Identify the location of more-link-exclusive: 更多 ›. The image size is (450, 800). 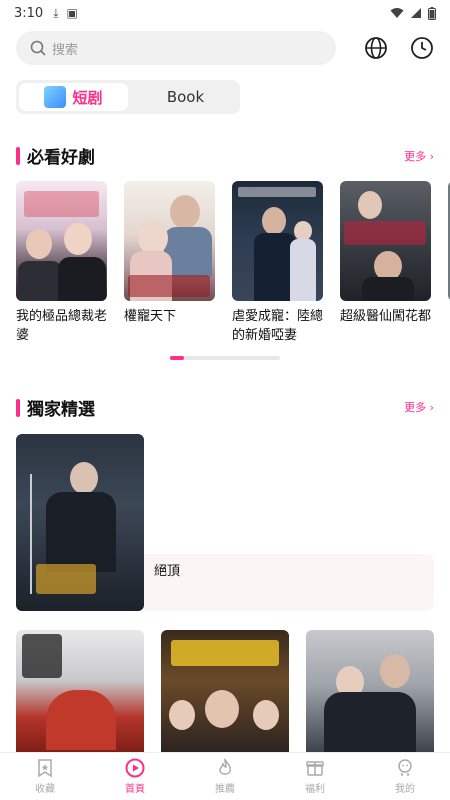
(419, 407).